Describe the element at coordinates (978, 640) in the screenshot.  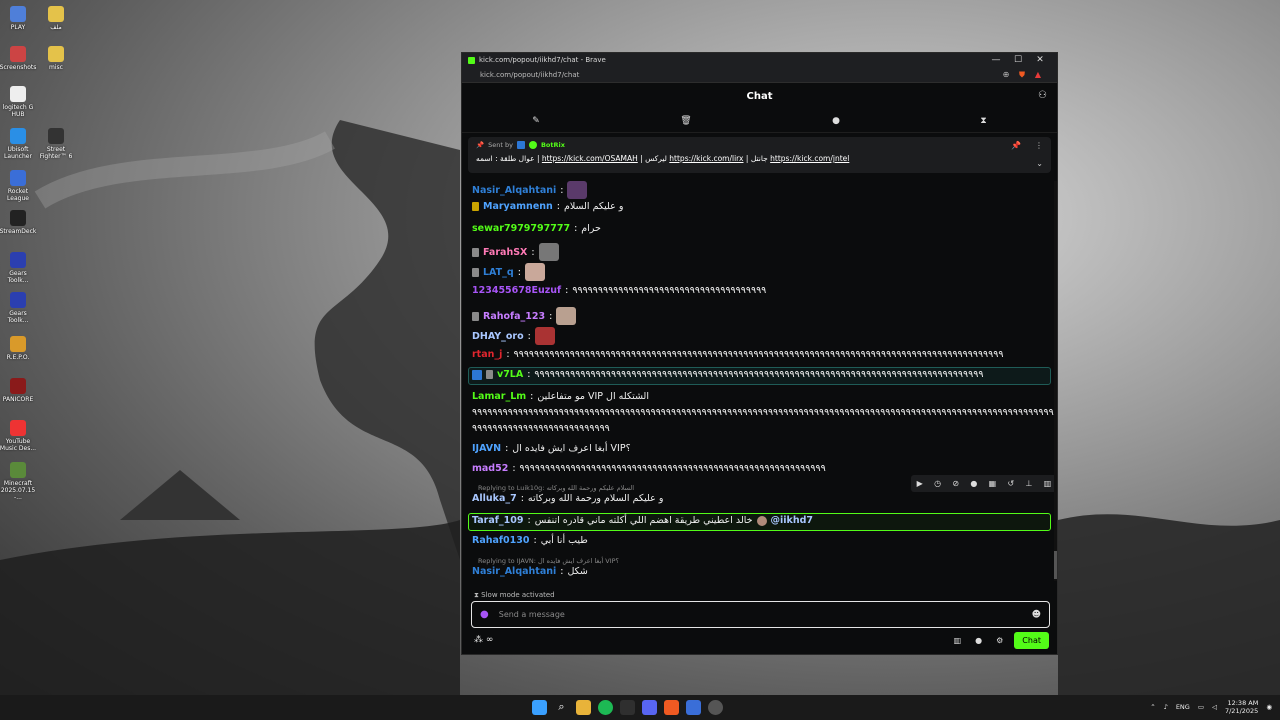
I see `chat-options-icon: ●` at that location.